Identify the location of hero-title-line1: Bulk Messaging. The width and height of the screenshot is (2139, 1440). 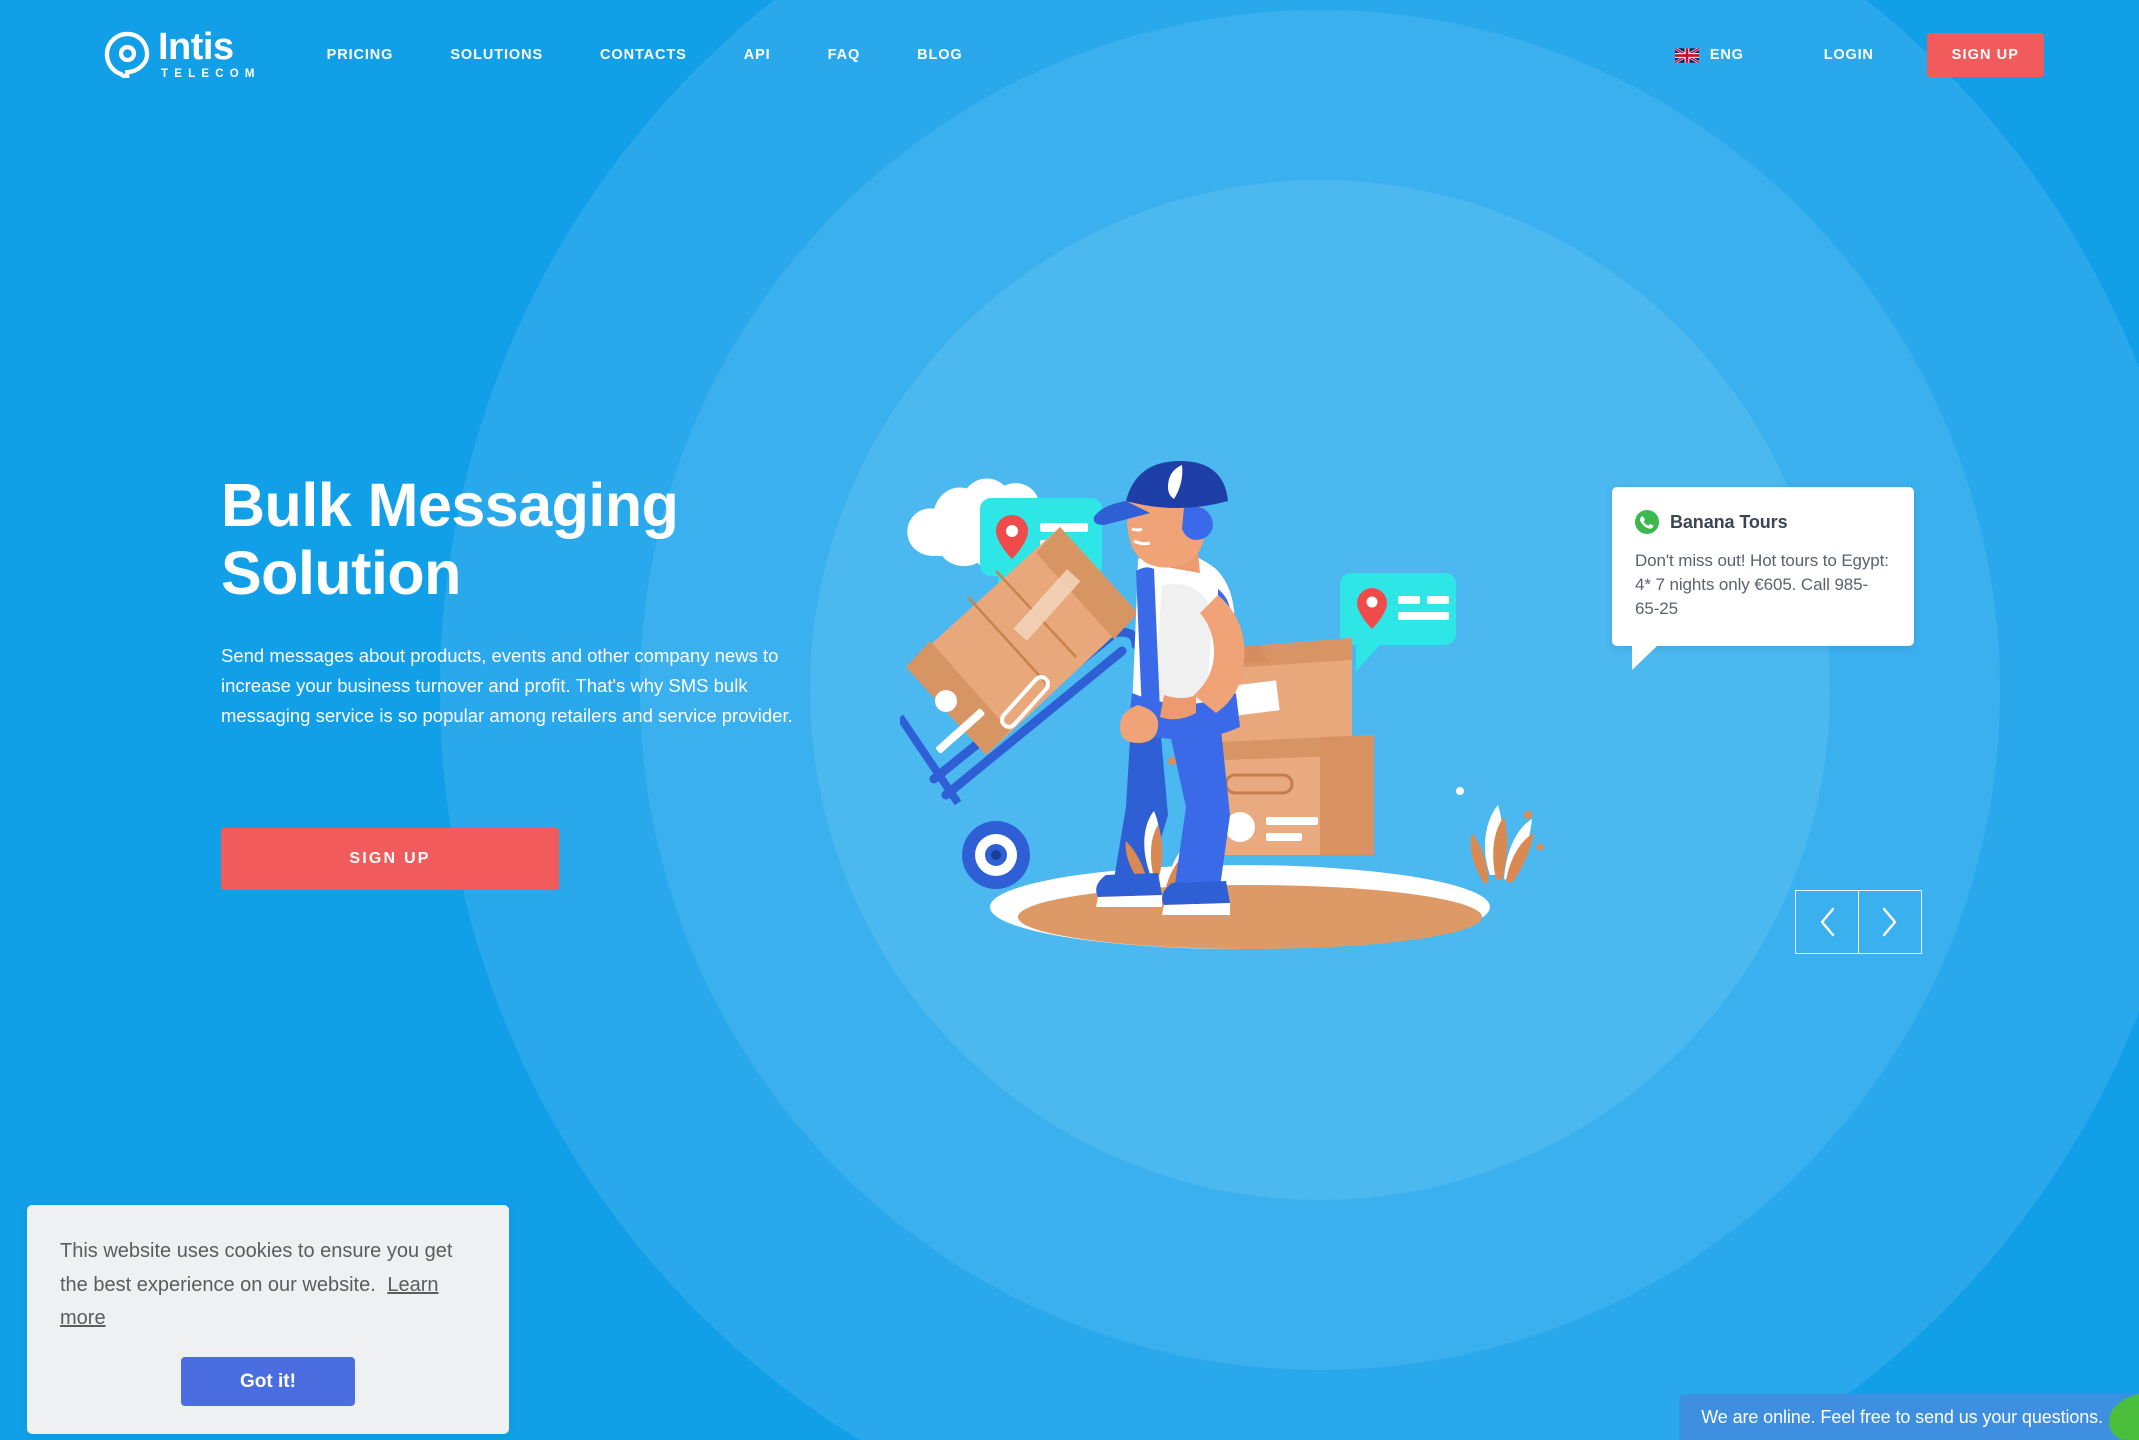
(450, 505).